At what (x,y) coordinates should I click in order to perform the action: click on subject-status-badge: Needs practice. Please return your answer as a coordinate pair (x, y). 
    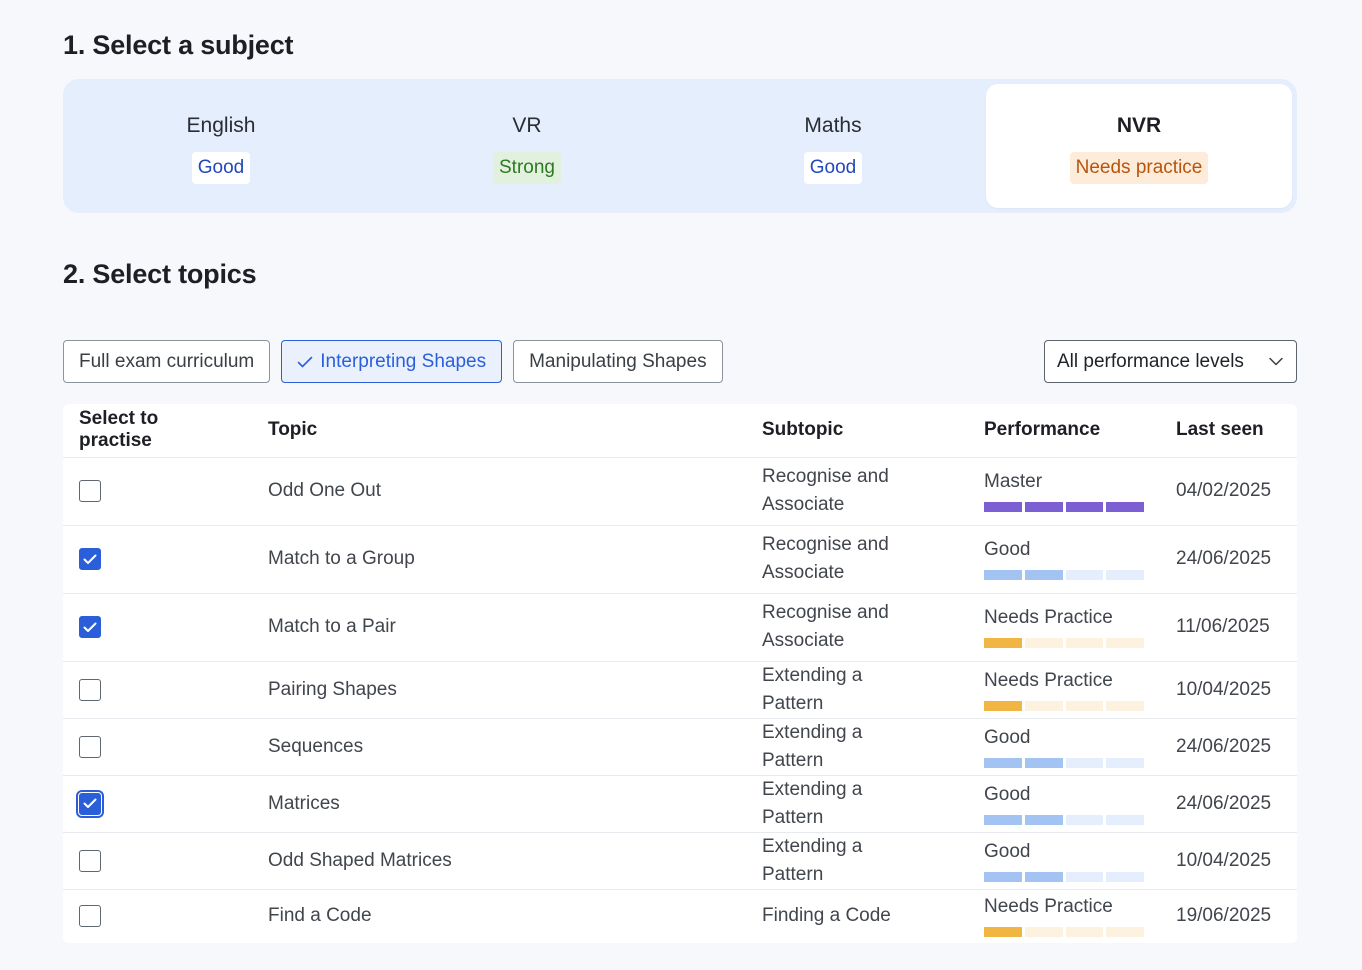
    Looking at the image, I should click on (1139, 168).